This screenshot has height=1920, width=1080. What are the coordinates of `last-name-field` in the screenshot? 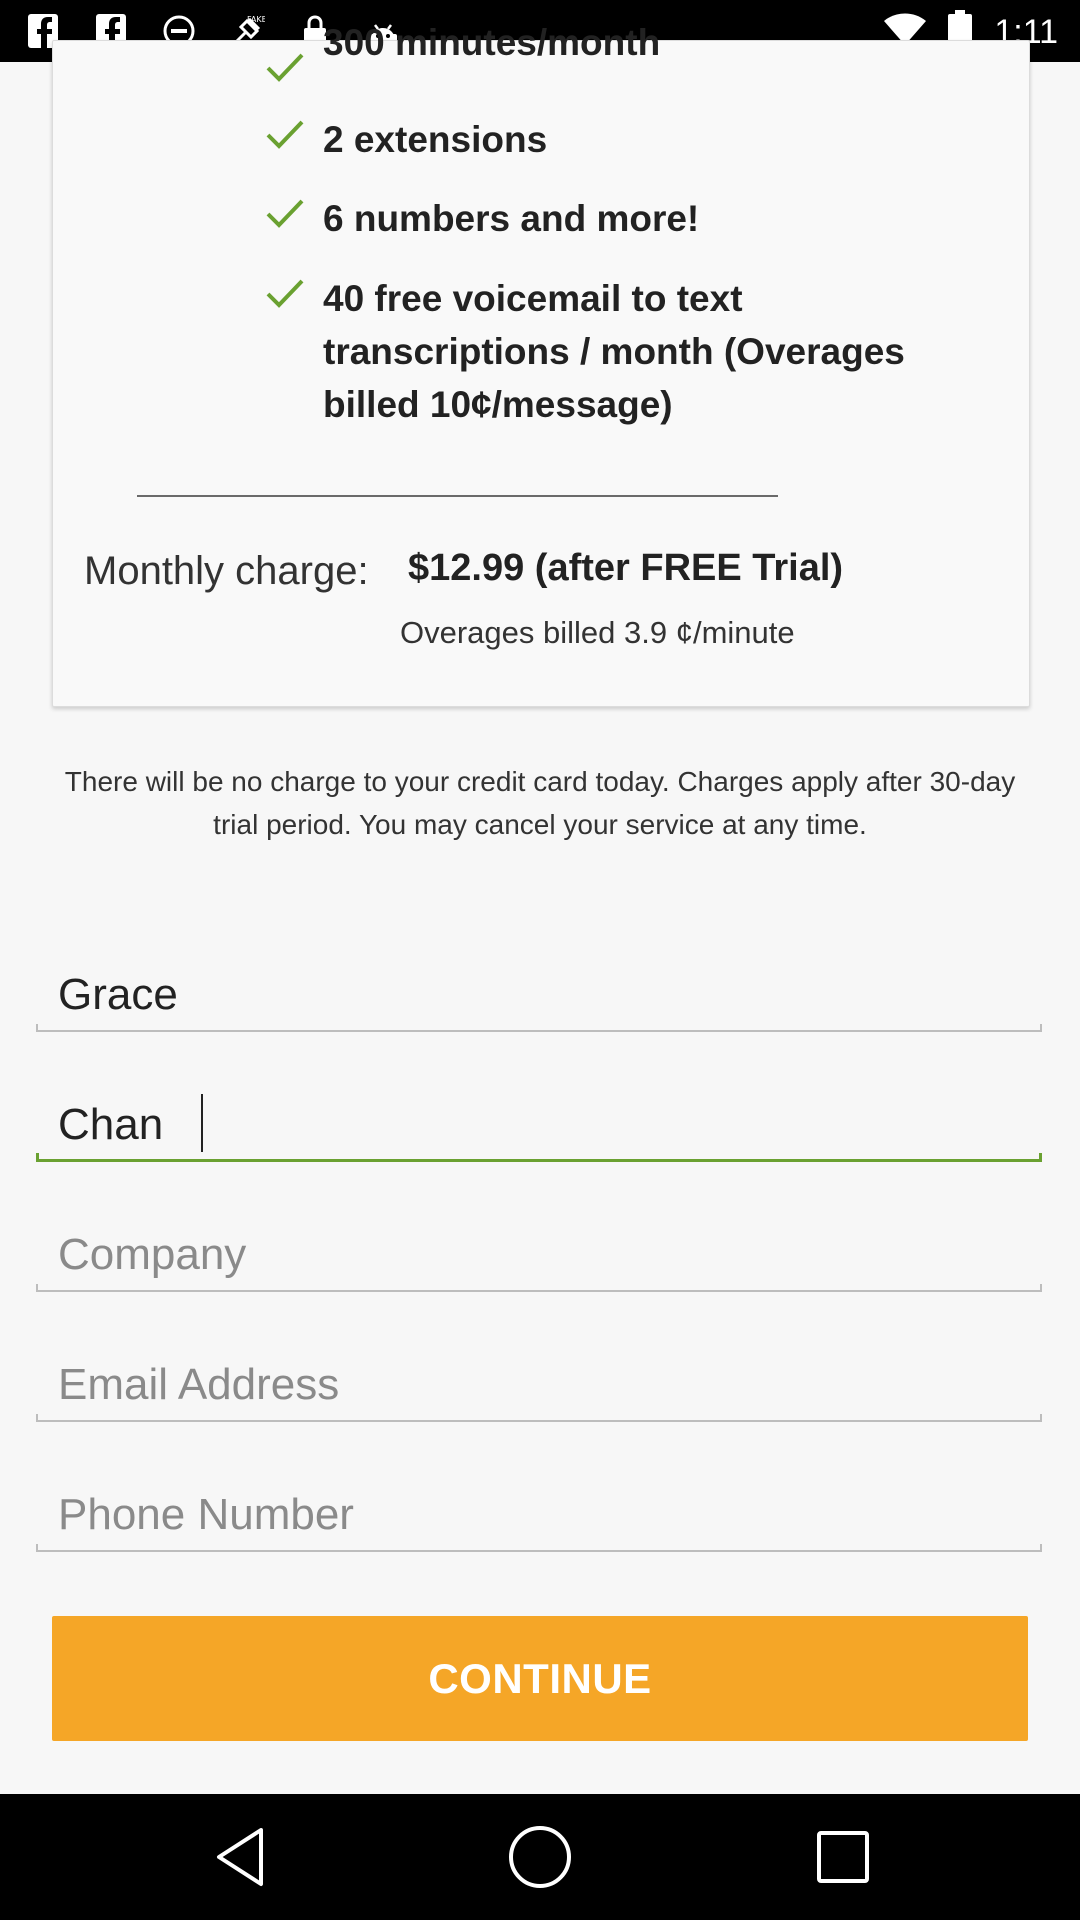 It's located at (539, 1127).